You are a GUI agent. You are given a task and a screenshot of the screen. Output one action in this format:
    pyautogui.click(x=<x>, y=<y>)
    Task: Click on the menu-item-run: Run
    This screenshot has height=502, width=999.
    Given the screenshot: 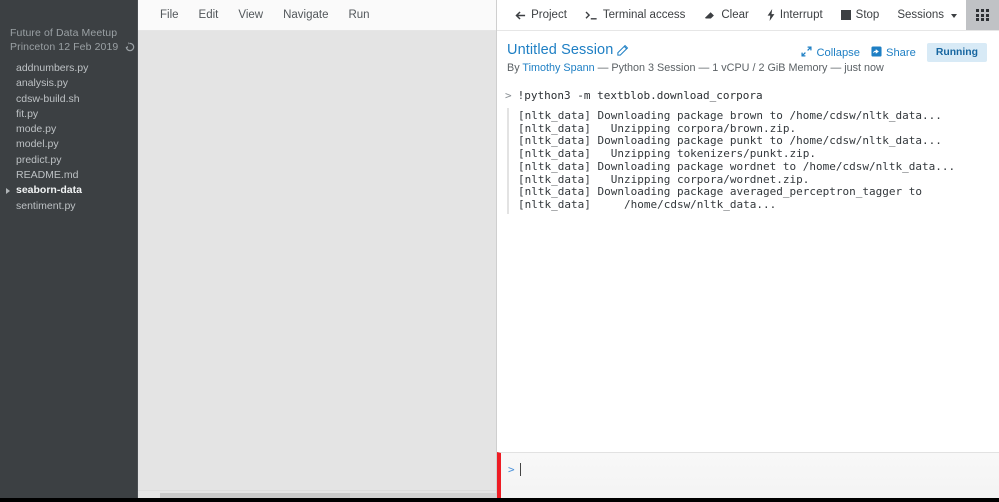 What is the action you would take?
    pyautogui.click(x=358, y=15)
    